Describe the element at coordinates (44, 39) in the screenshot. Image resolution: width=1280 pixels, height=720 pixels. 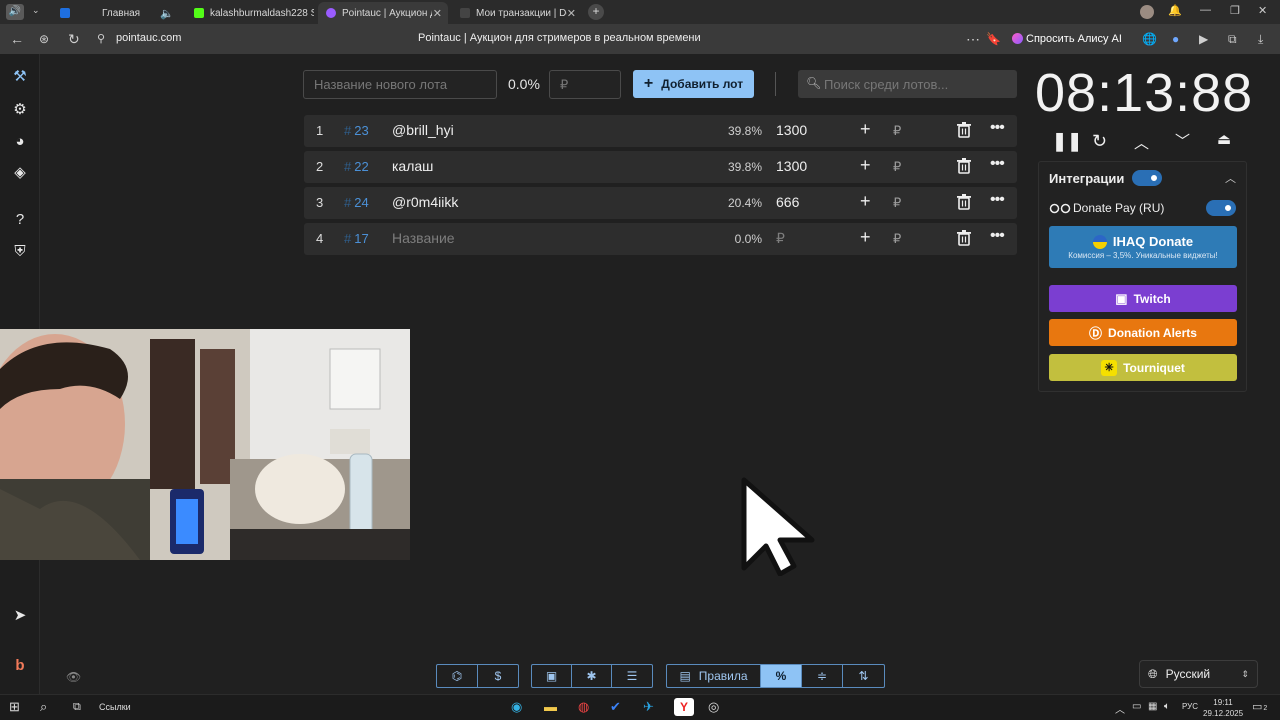
I see `yandex-home-icon: ⊛` at that location.